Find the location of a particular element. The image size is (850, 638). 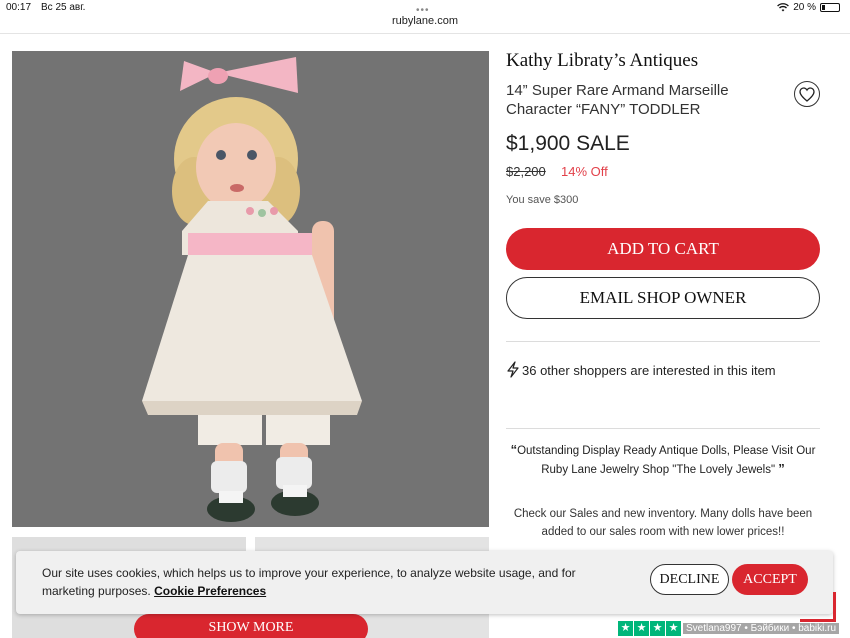

sale-price: $1,900 SALE is located at coordinates (568, 143).